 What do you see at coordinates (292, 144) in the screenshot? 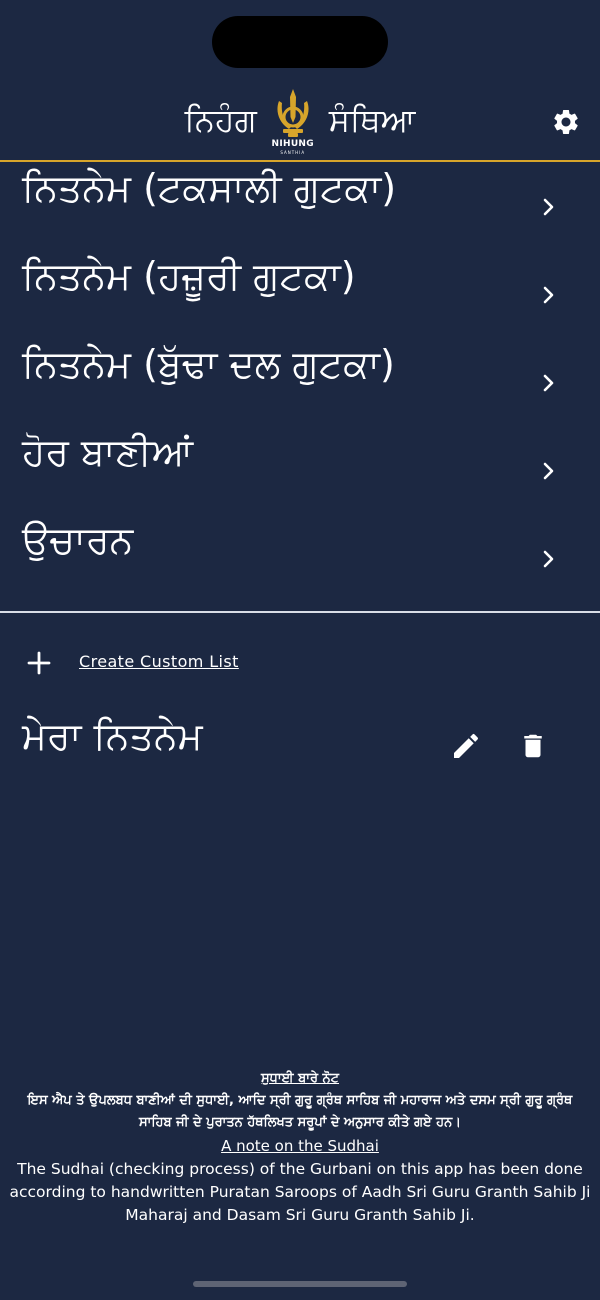
I see `emblem-label: NIHUNG` at bounding box center [292, 144].